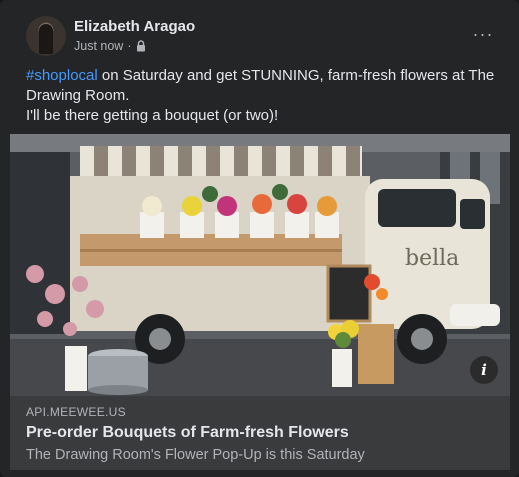 The height and width of the screenshot is (477, 519). What do you see at coordinates (62, 75) in the screenshot?
I see `hashtag-link: #shoplocal` at bounding box center [62, 75].